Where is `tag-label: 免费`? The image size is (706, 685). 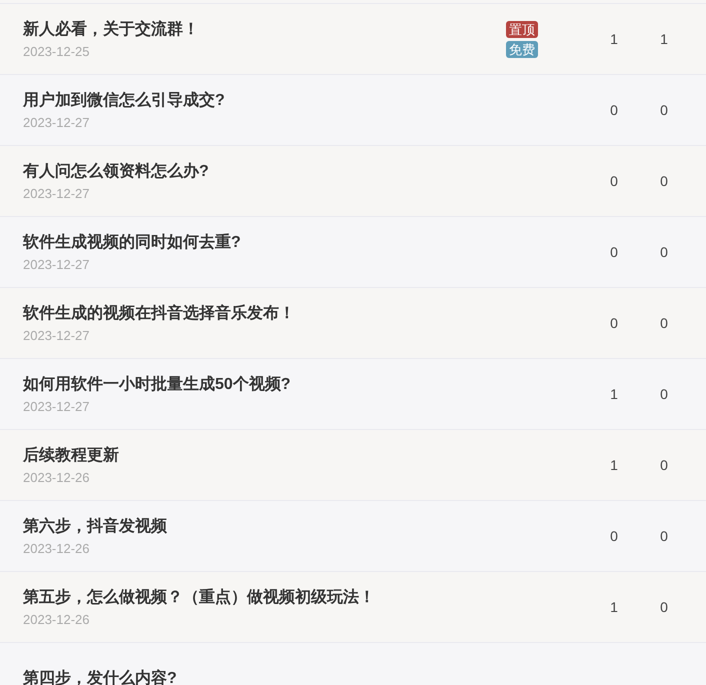
tag-label: 免费 is located at coordinates (522, 49).